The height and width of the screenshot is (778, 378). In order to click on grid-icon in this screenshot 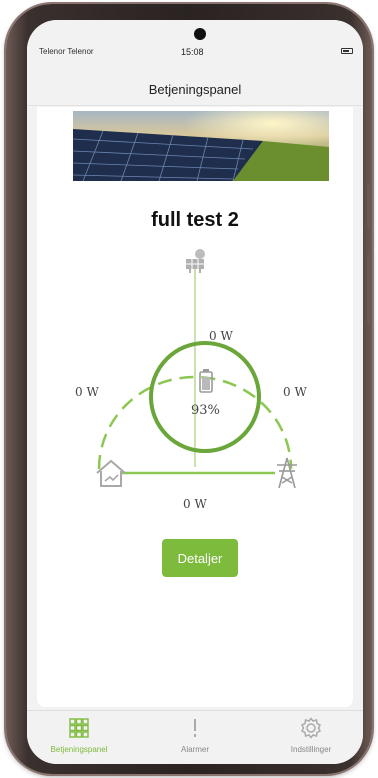, I will do `click(79, 730)`.